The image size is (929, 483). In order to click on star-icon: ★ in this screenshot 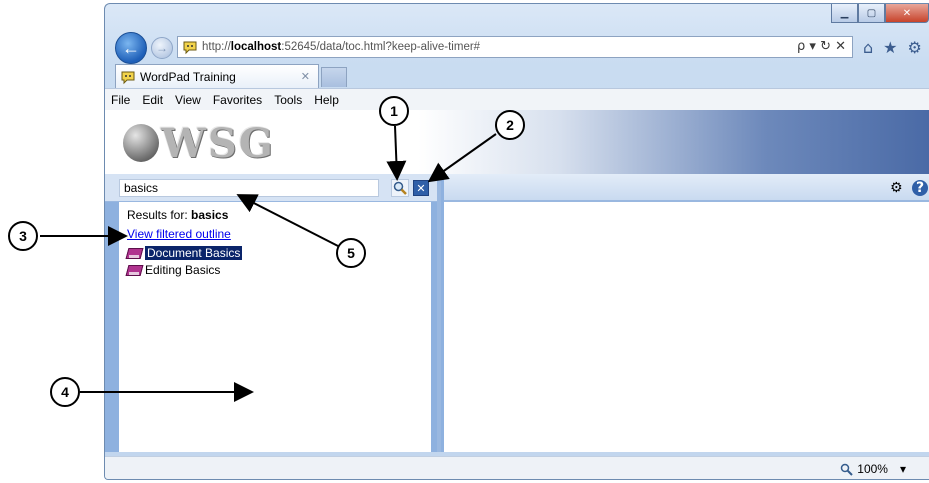, I will do `click(890, 47)`.